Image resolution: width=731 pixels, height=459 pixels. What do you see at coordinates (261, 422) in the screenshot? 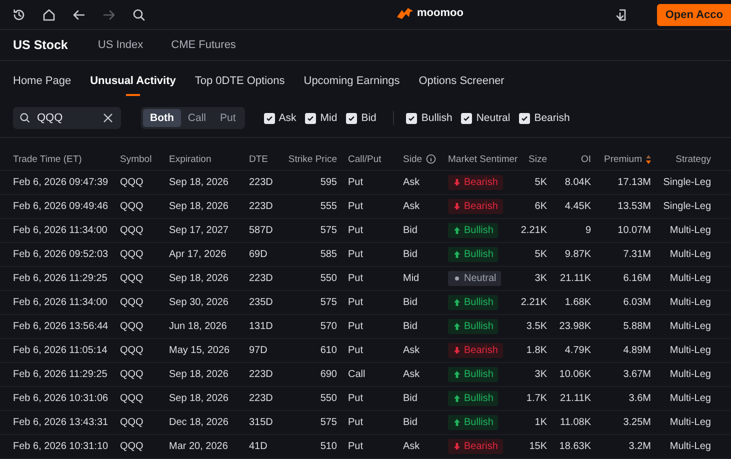
I see `table-cell-text: 315D` at bounding box center [261, 422].